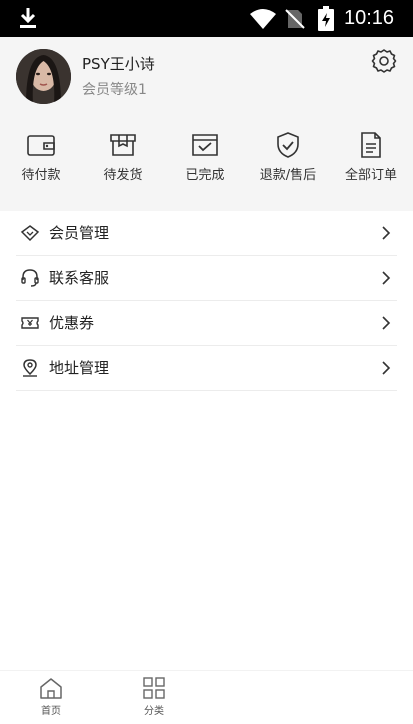  What do you see at coordinates (206, 368) in the screenshot?
I see `menu-item-address: 地址管理` at bounding box center [206, 368].